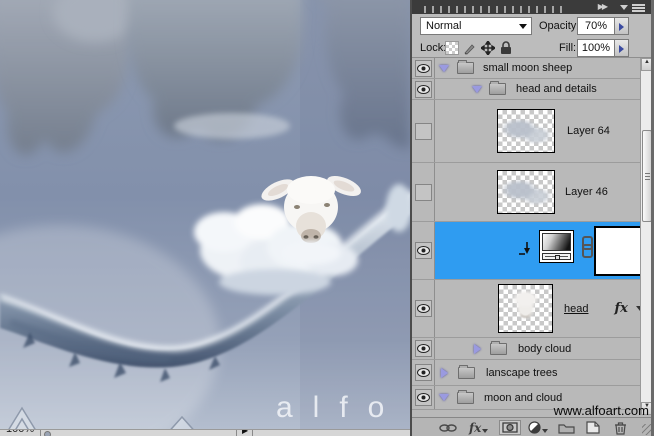 This screenshot has width=654, height=436. I want to click on layers-panel-footer: fx, so click(533, 426).